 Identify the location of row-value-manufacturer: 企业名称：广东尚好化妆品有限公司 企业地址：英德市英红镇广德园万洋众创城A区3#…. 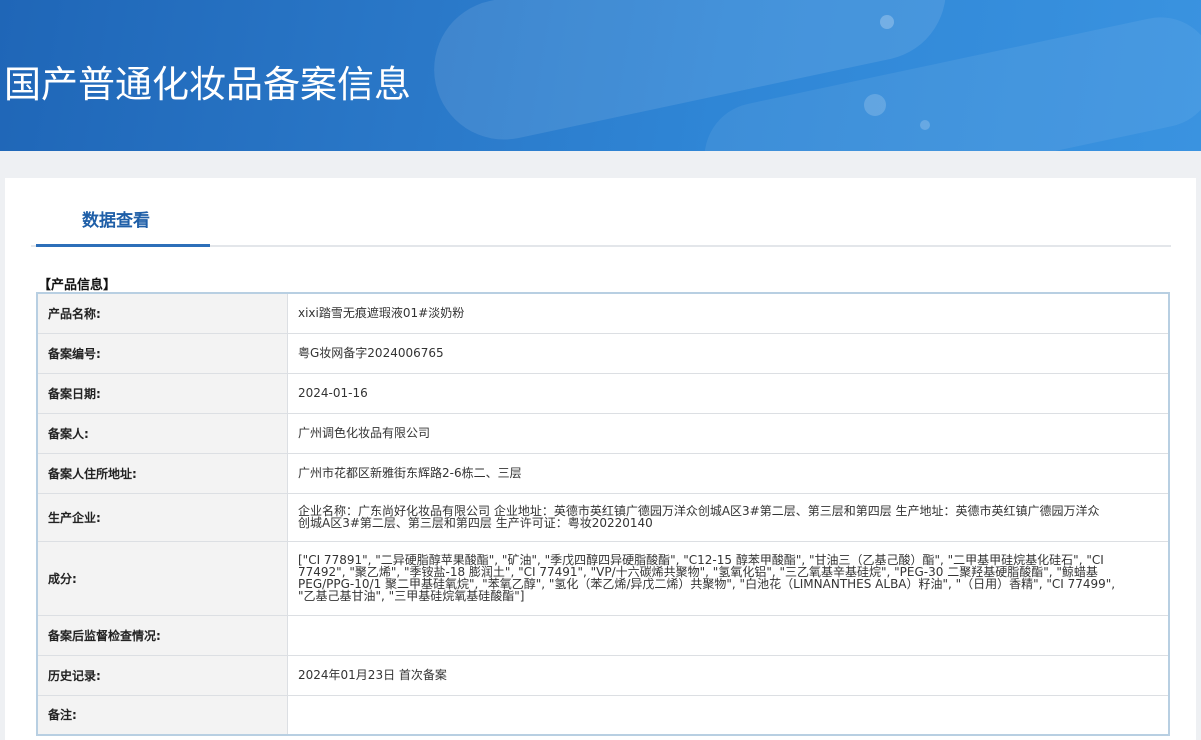
(728, 517).